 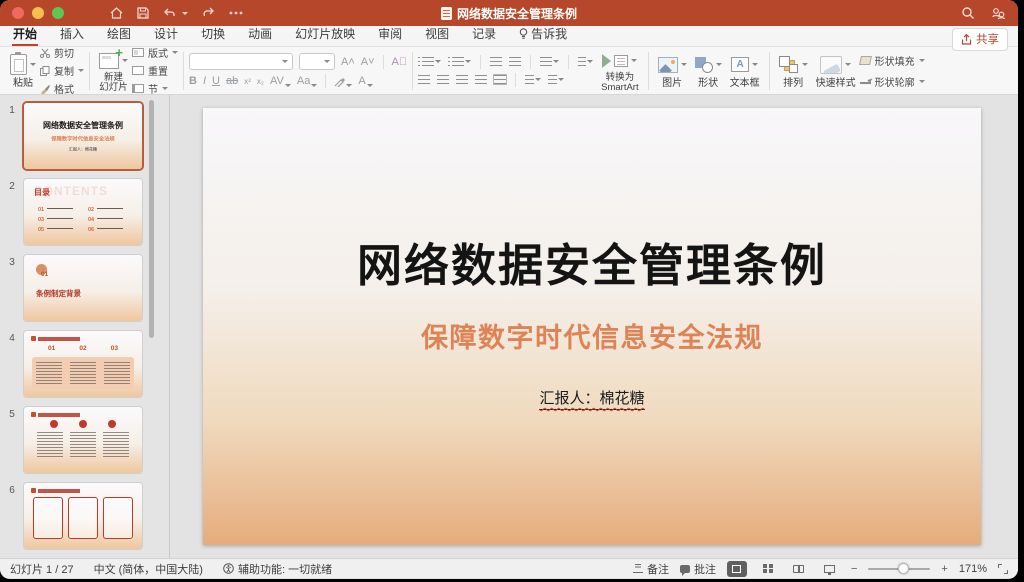 I want to click on layout-button: 版式, so click(x=155, y=52).